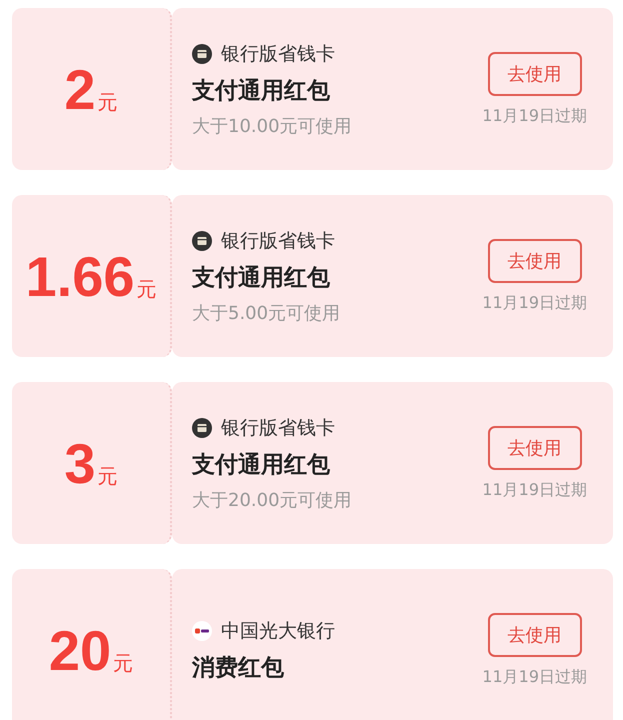  Describe the element at coordinates (238, 668) in the screenshot. I see `coupon-title: 消费红包` at that location.